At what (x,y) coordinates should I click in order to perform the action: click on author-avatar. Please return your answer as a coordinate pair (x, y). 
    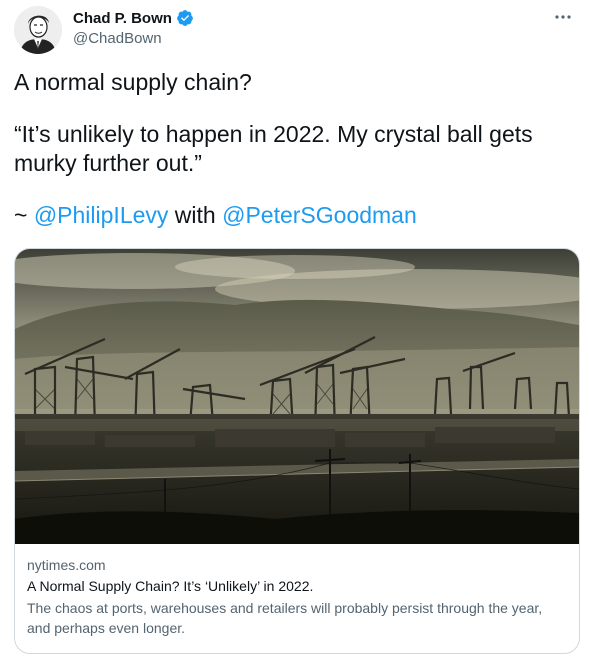
    Looking at the image, I should click on (38, 30).